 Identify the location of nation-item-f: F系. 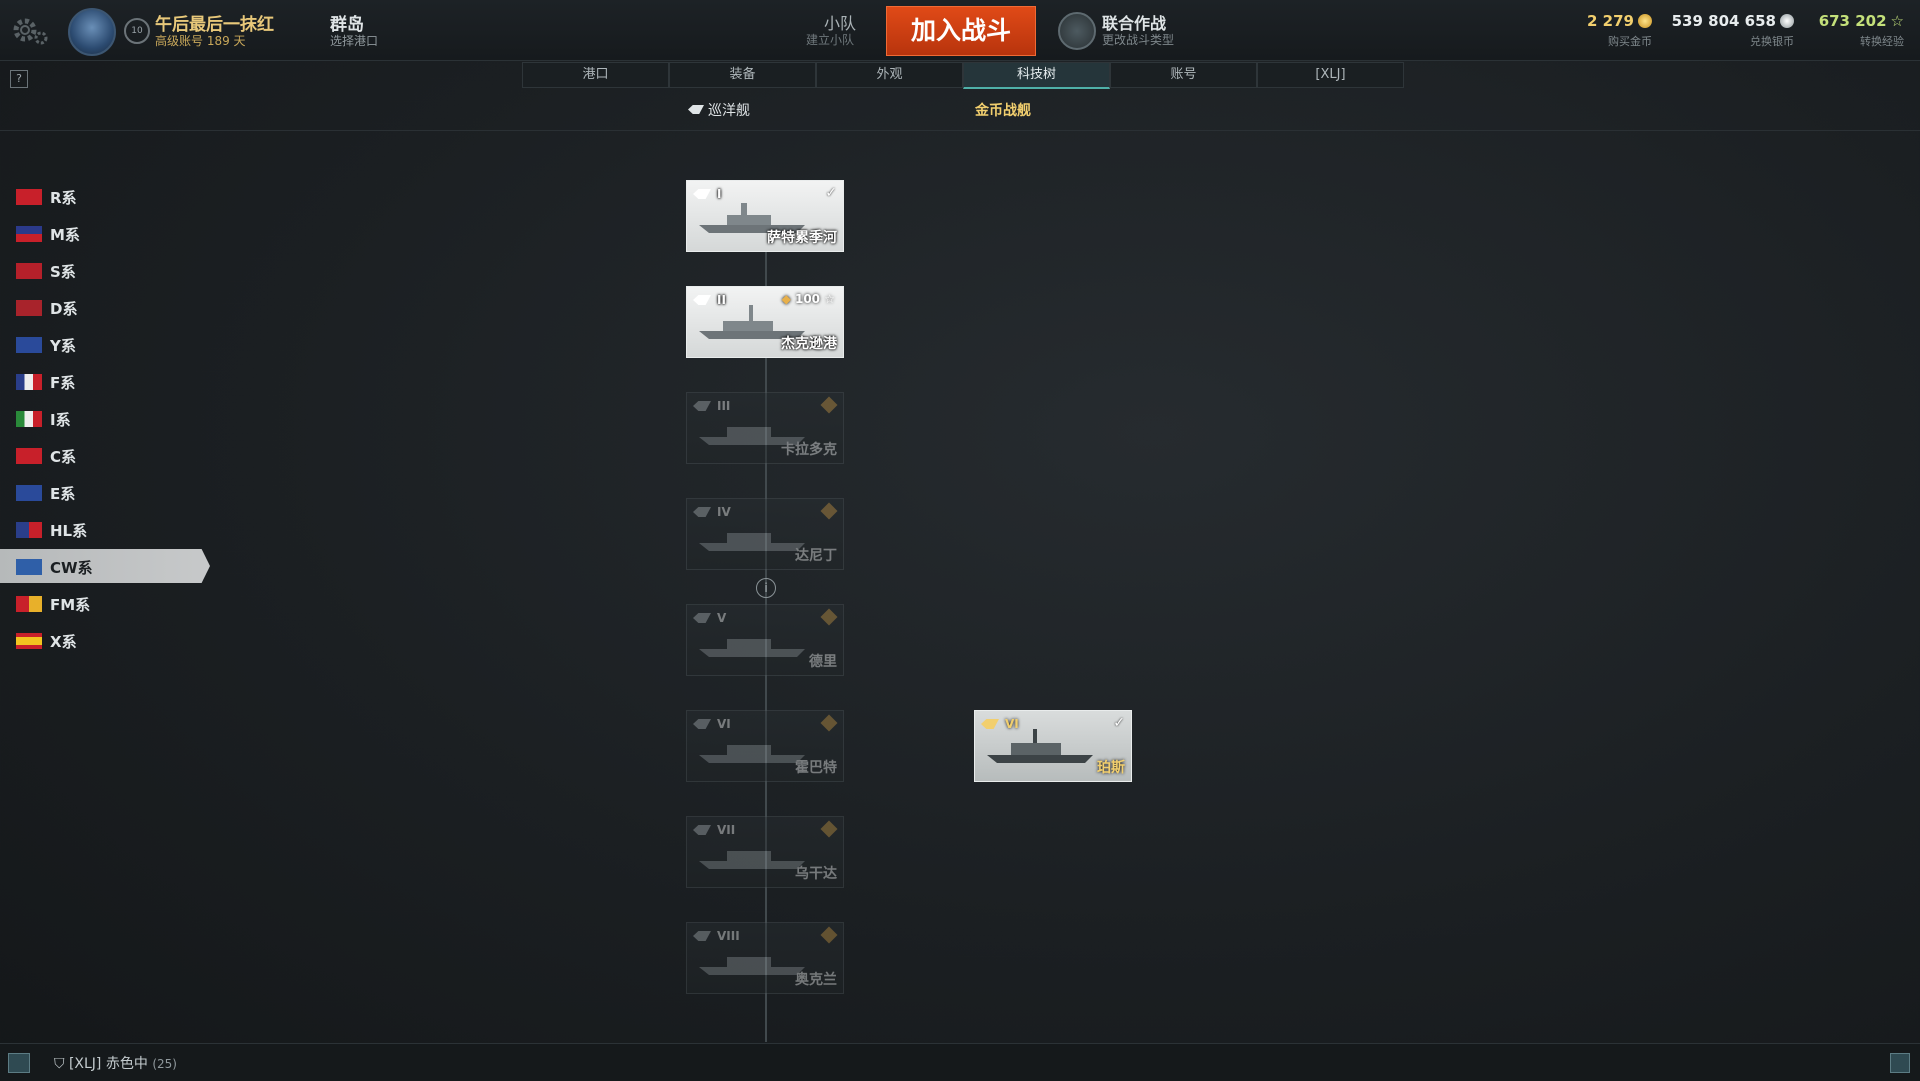
(105, 381).